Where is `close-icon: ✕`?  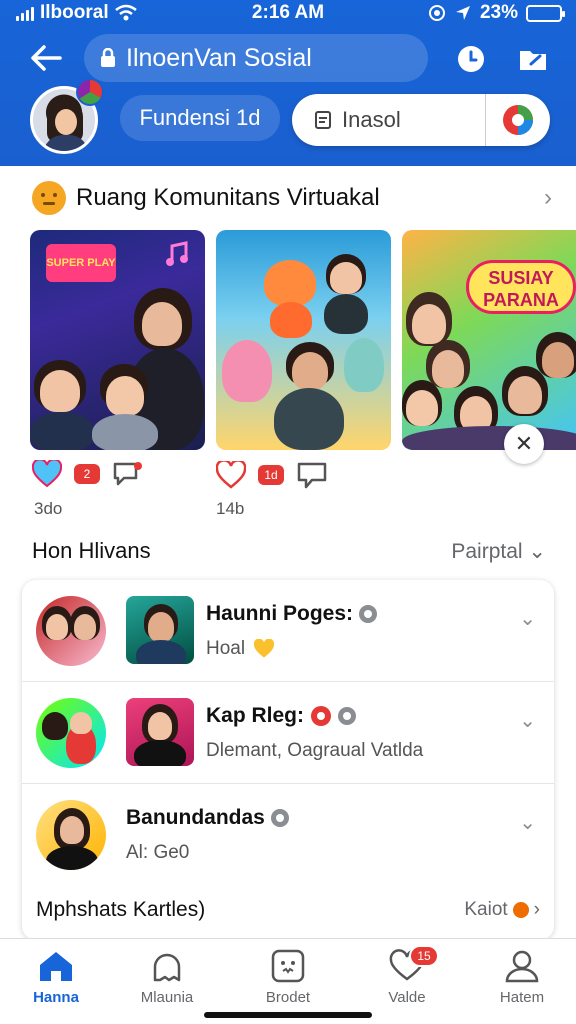 close-icon: ✕ is located at coordinates (524, 443).